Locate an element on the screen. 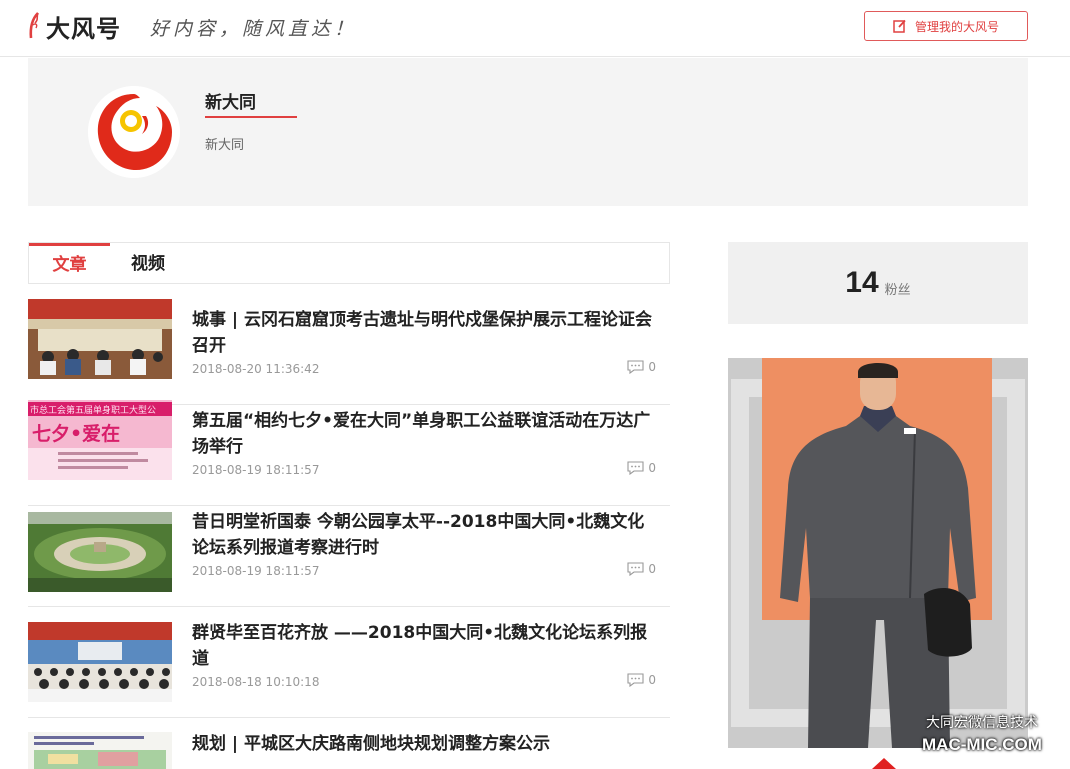 The image size is (1070, 769). article-thumbnail: 市总工会第五届单身职工大型公 七夕•爱在 is located at coordinates (100, 440).